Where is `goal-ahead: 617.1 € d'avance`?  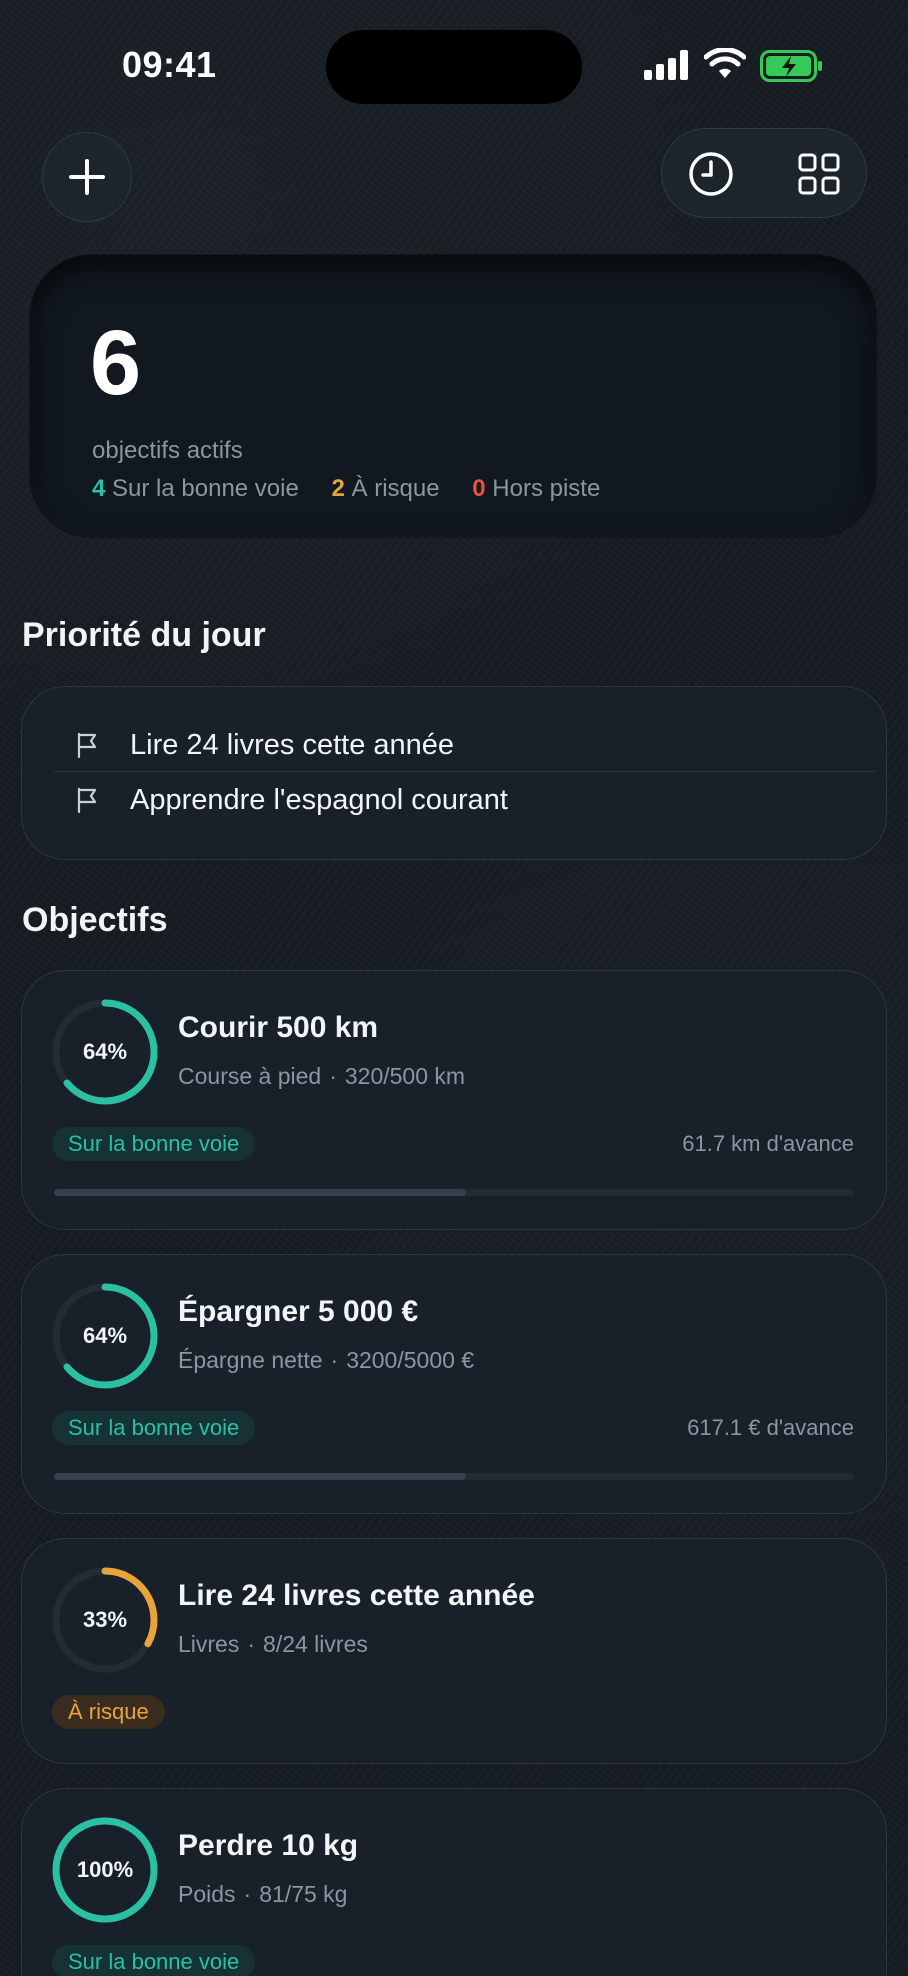 goal-ahead: 617.1 € d'avance is located at coordinates (770, 1427).